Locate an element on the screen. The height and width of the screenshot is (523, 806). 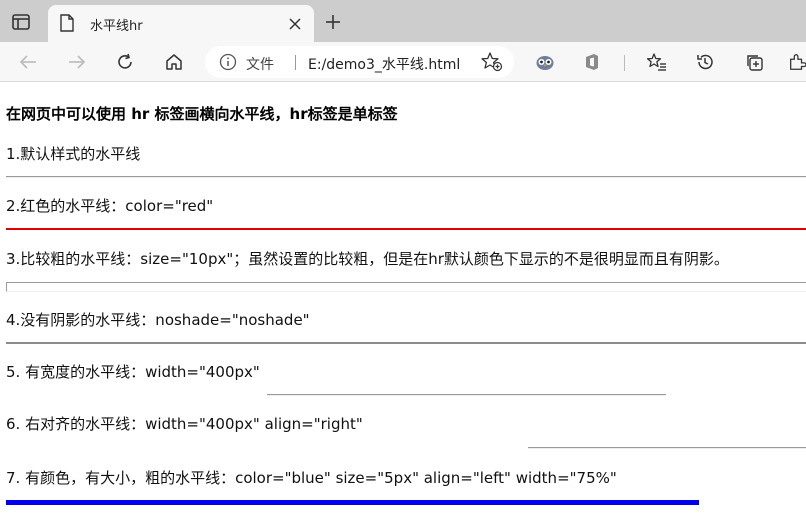
home-icon is located at coordinates (174, 62).